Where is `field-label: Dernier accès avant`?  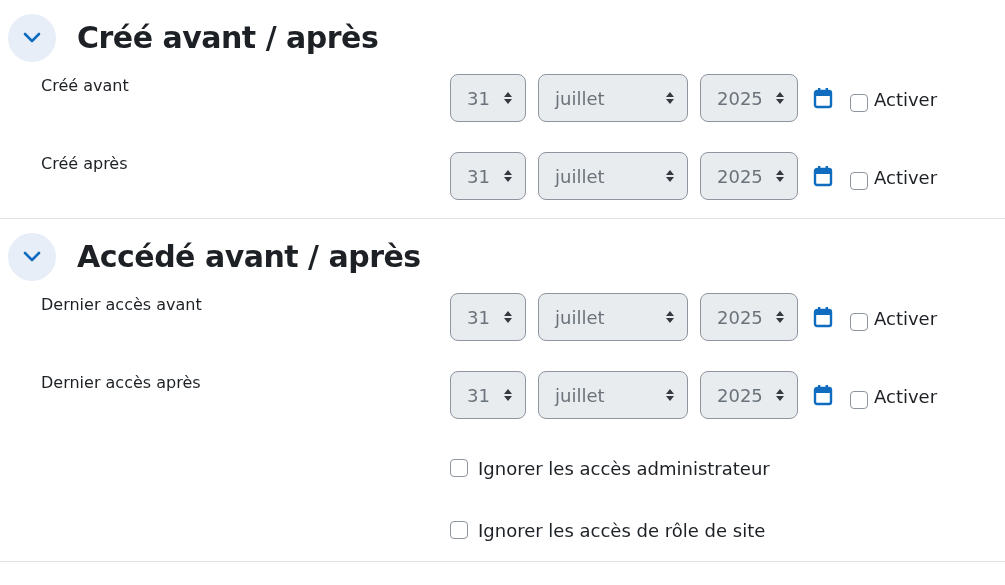 field-label: Dernier accès avant is located at coordinates (121, 305).